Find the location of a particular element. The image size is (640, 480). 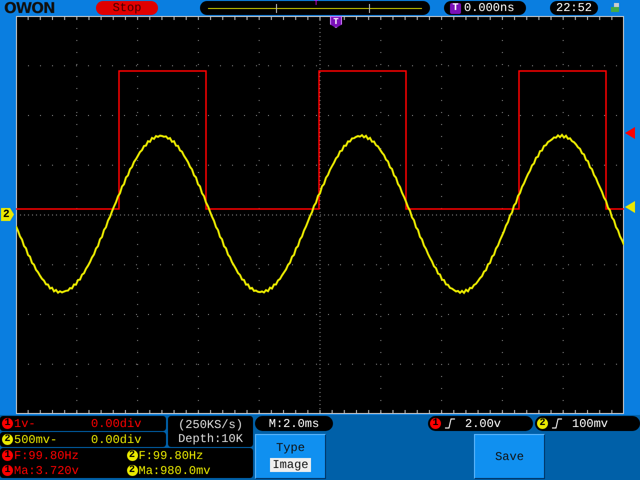

channel-marker: 2 is located at coordinates (7, 214).